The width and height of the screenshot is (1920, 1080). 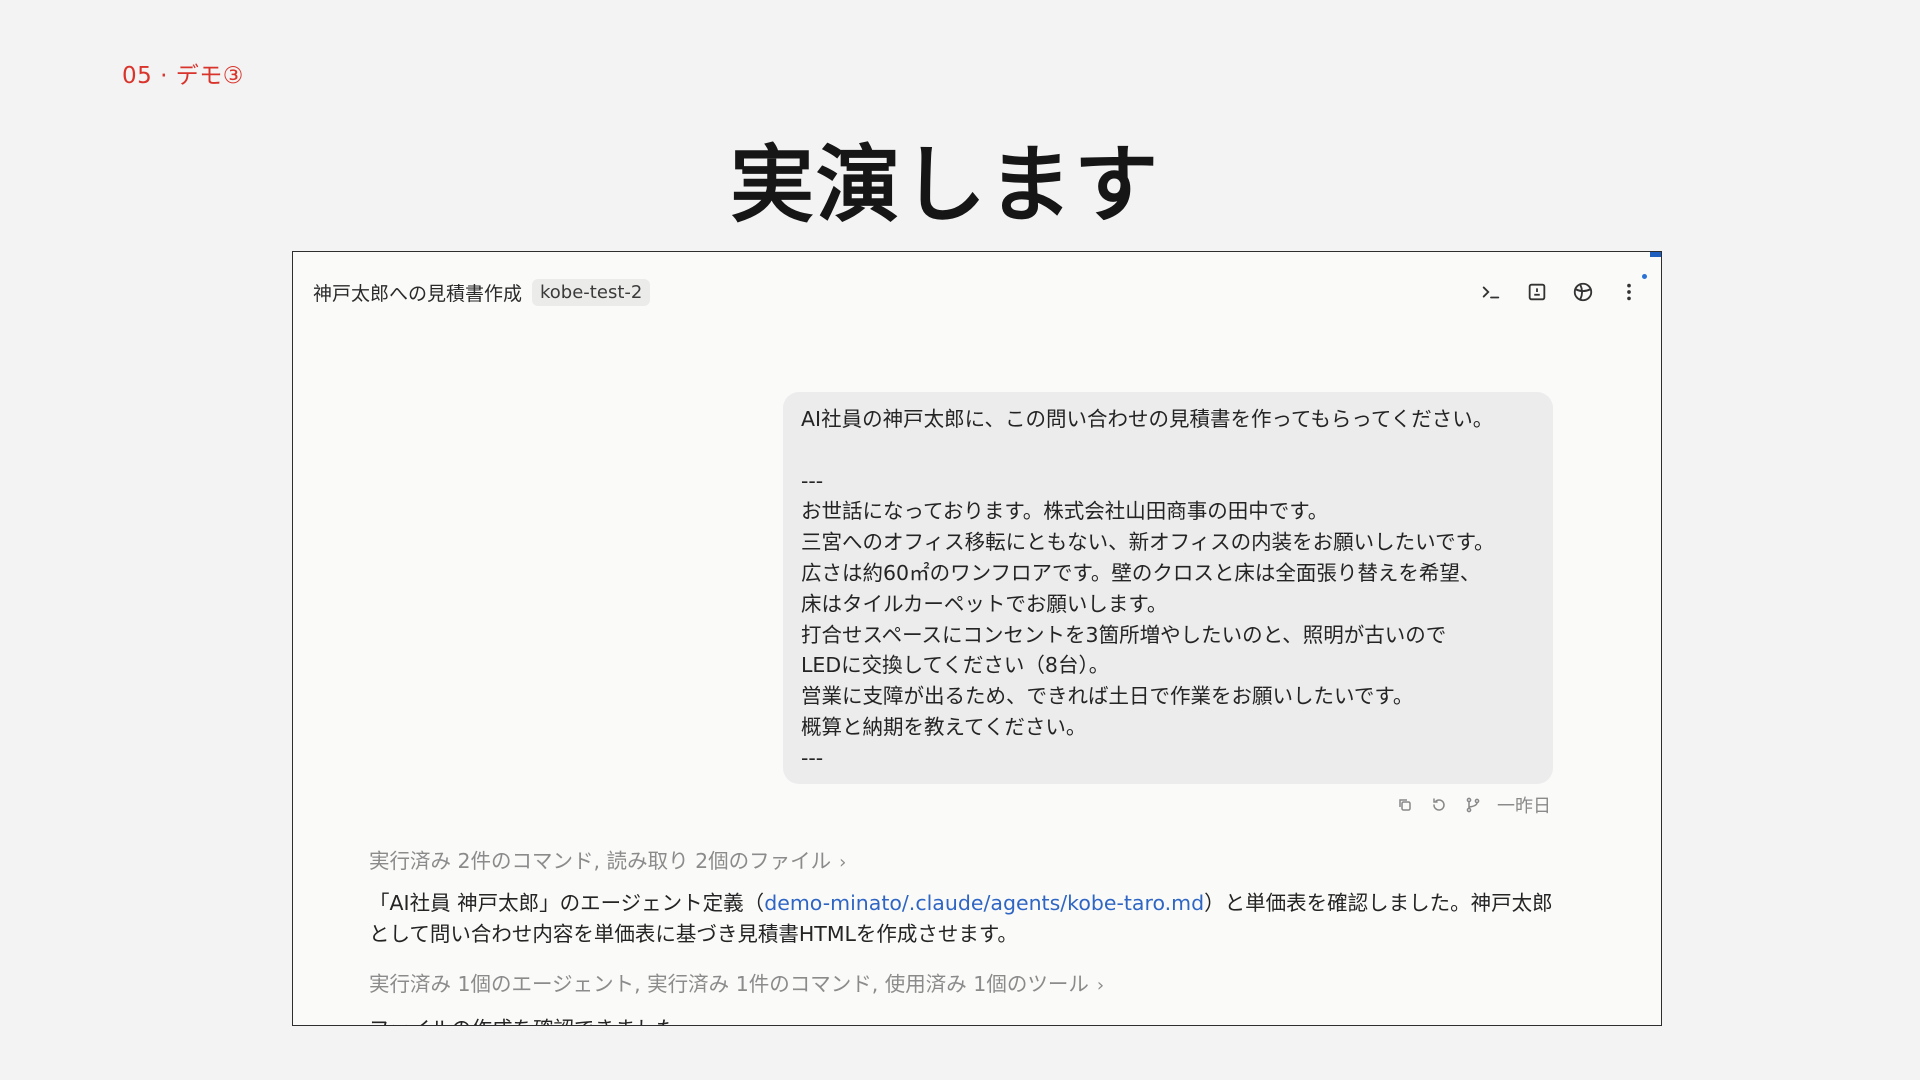 I want to click on activity-summary-1: 実行済み 2件のコマンド, 読み取り 2個のファイル ›, so click(x=607, y=859).